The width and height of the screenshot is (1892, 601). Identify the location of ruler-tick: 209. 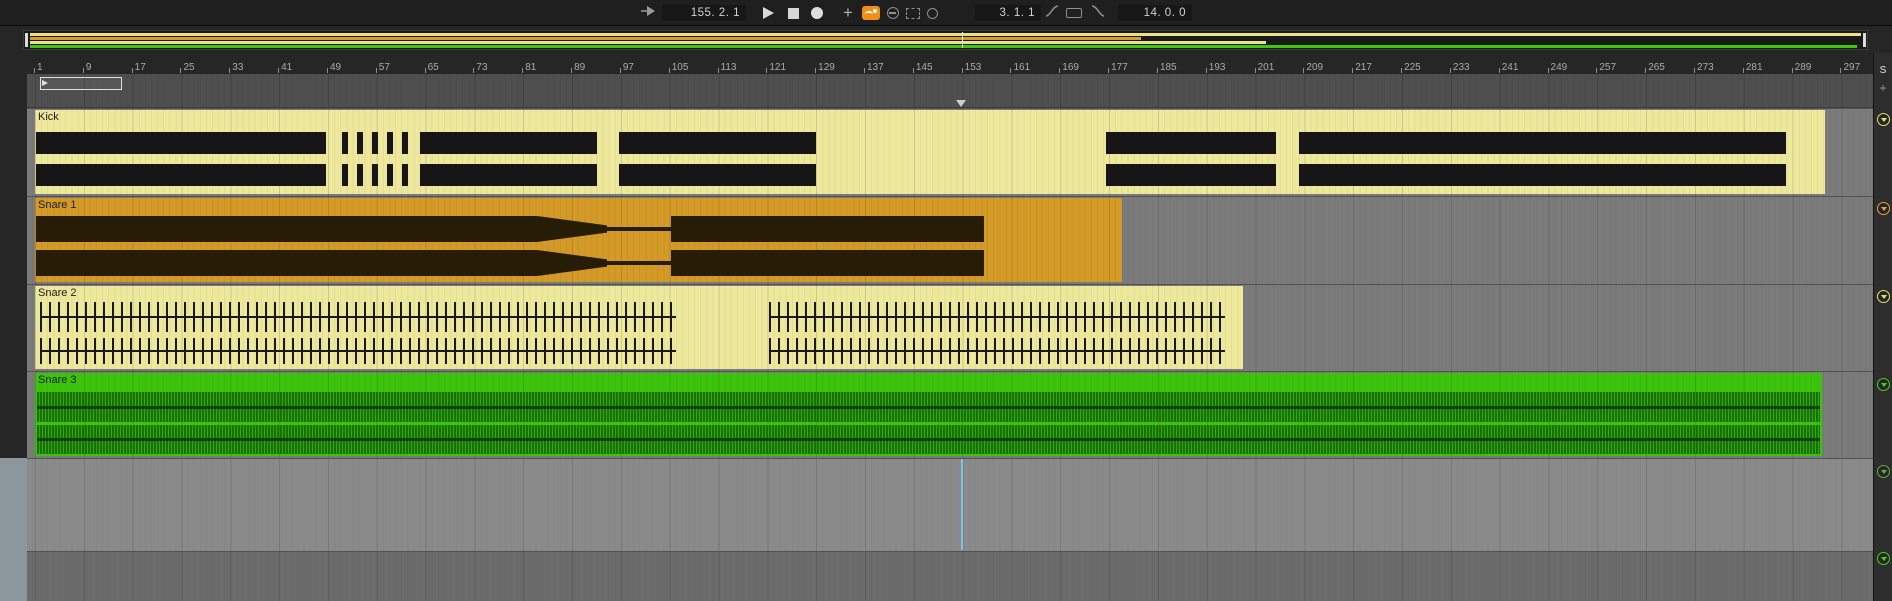
(1313, 68).